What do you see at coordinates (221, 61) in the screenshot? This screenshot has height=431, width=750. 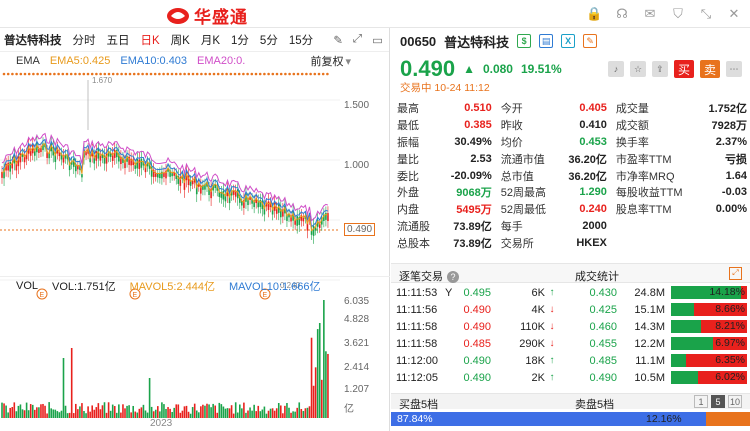 I see `ema20-value: EMA20:0.` at bounding box center [221, 61].